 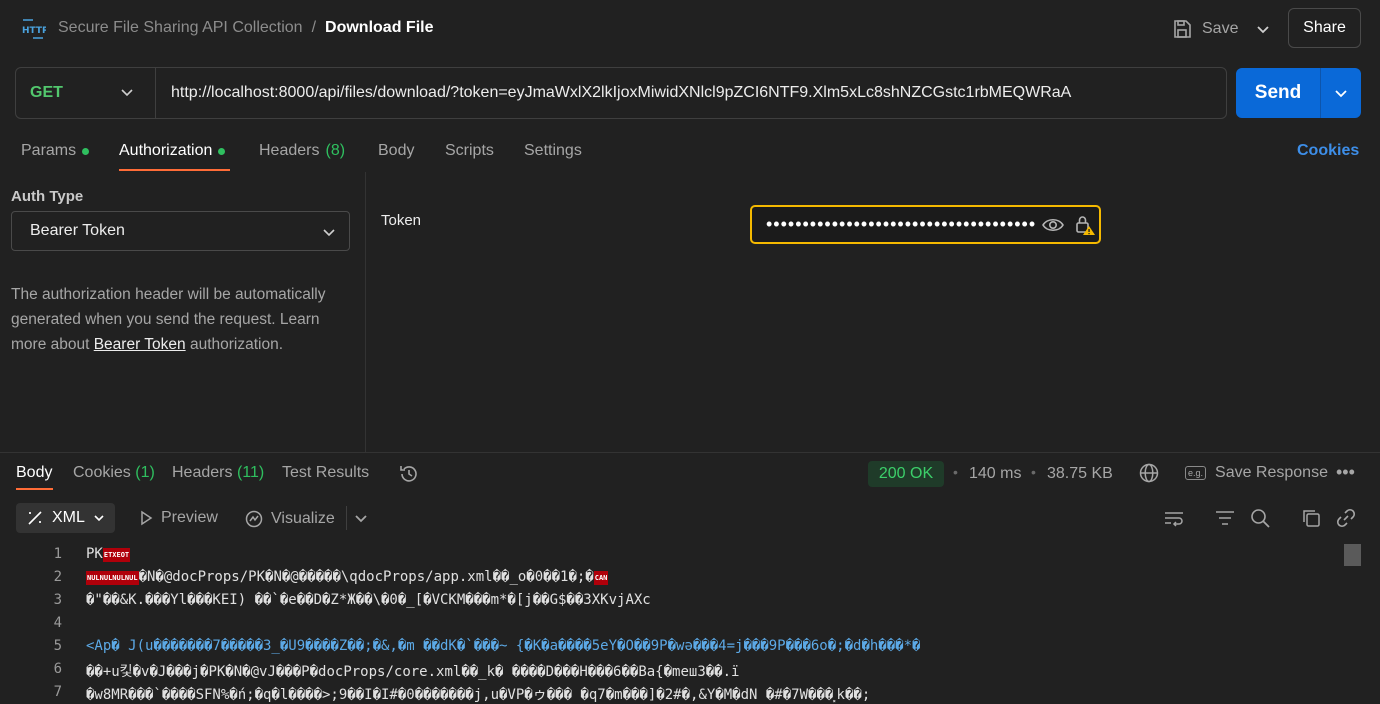 What do you see at coordinates (1341, 93) in the screenshot?
I see `send-options-chevron-icon` at bounding box center [1341, 93].